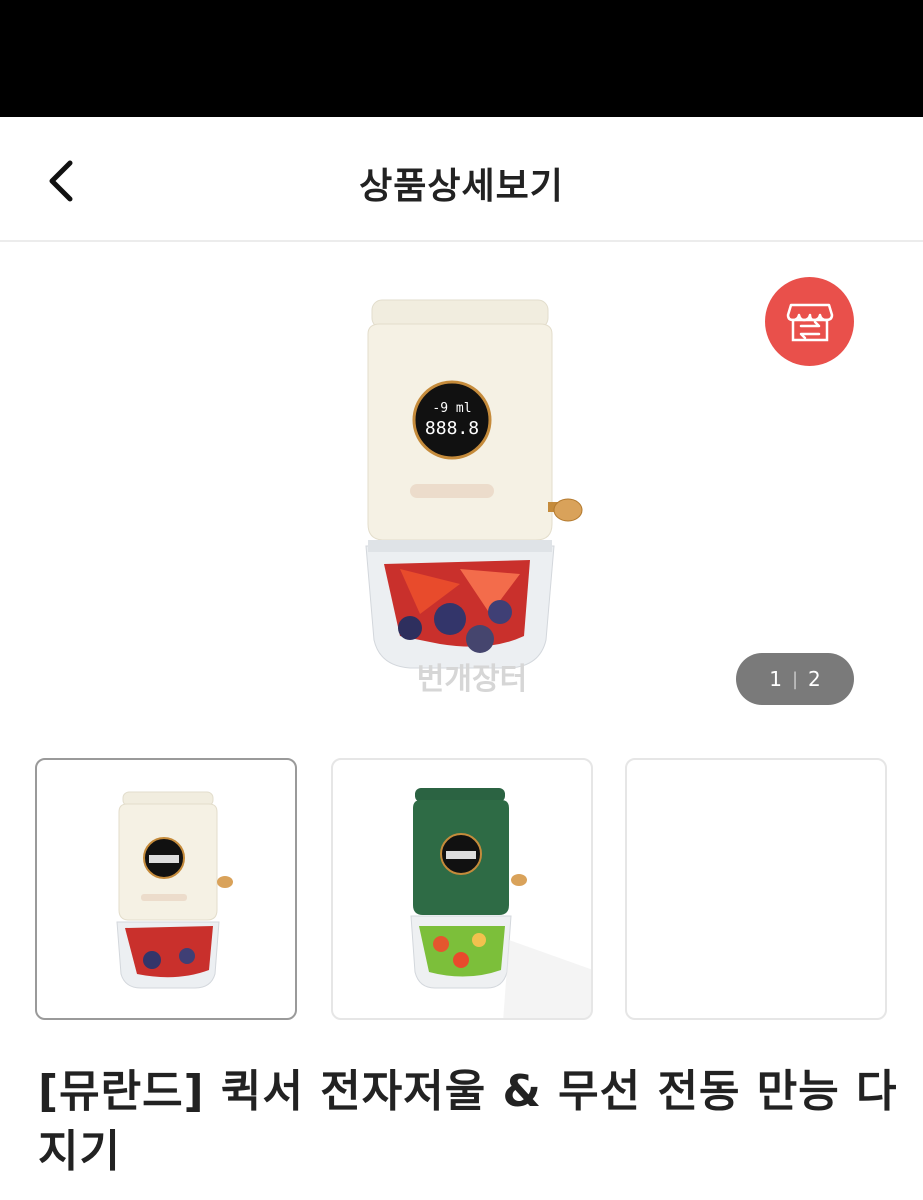 This screenshot has height=1200, width=923. I want to click on product-thumbnail-cream, so click(174, 890).